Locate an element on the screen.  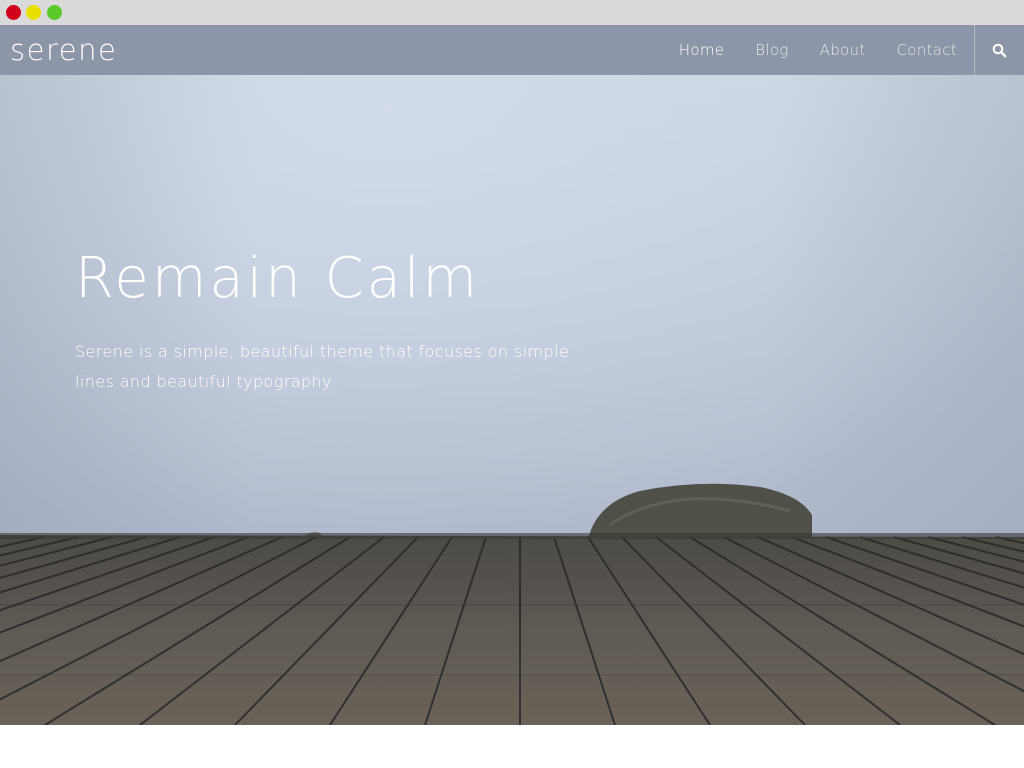
window-title-bar is located at coordinates (512, 12).